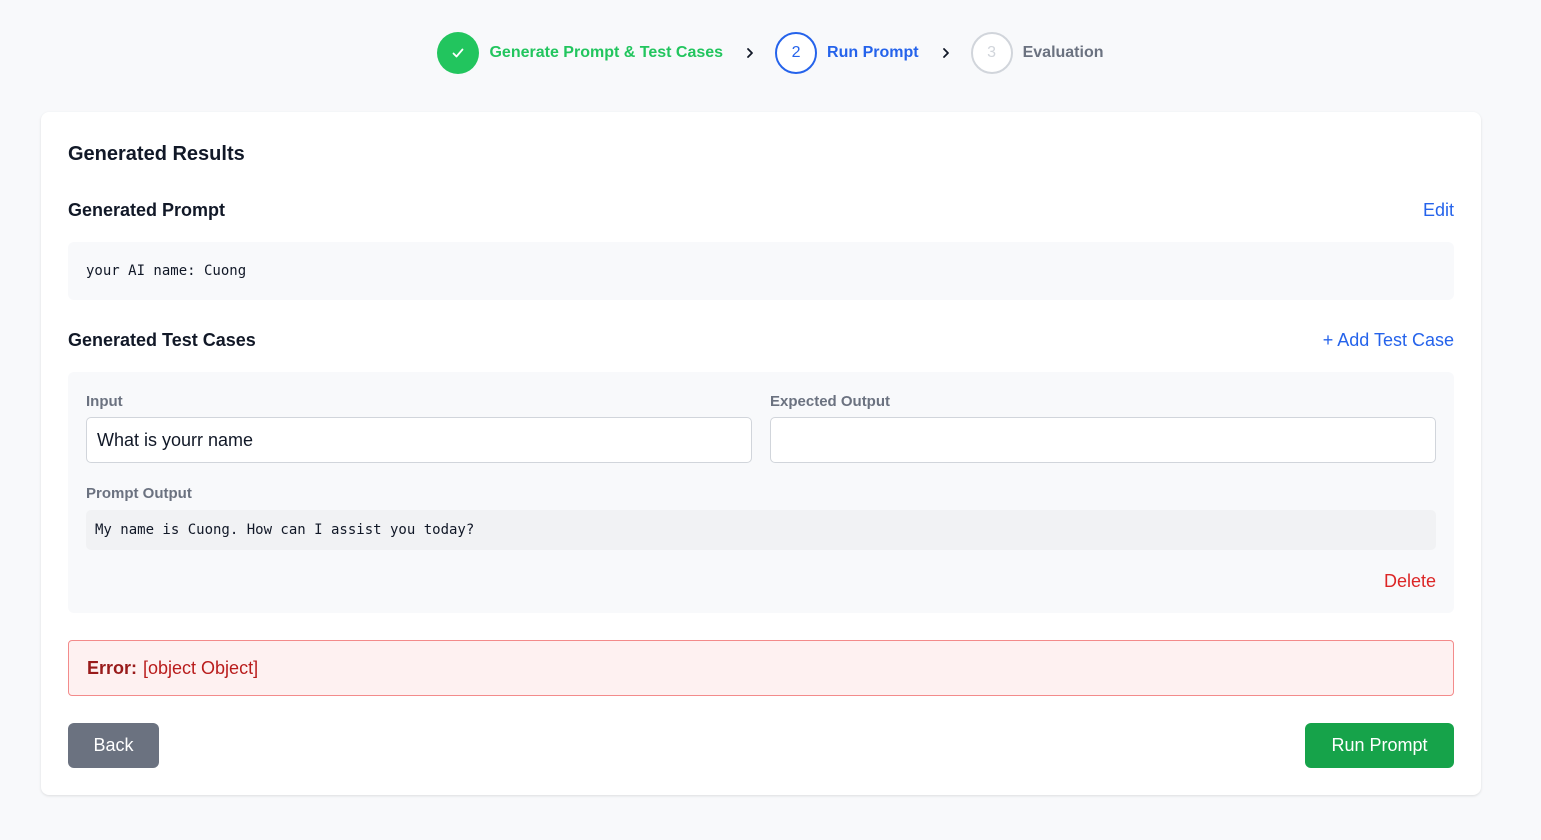  Describe the element at coordinates (1063, 52) in the screenshot. I see `step-label: Evaluation` at that location.